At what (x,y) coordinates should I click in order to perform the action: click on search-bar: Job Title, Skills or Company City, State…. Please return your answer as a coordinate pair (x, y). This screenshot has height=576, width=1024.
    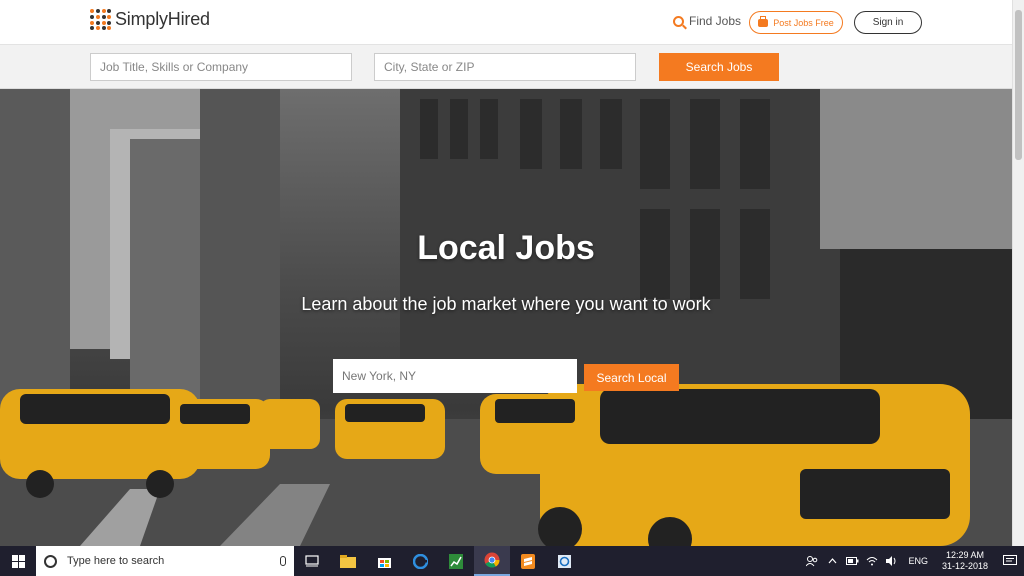
    Looking at the image, I should click on (506, 67).